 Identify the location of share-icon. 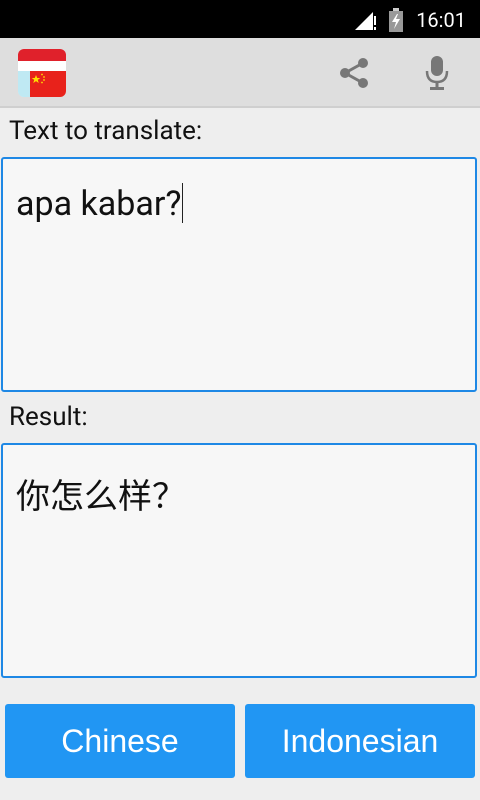
(354, 75).